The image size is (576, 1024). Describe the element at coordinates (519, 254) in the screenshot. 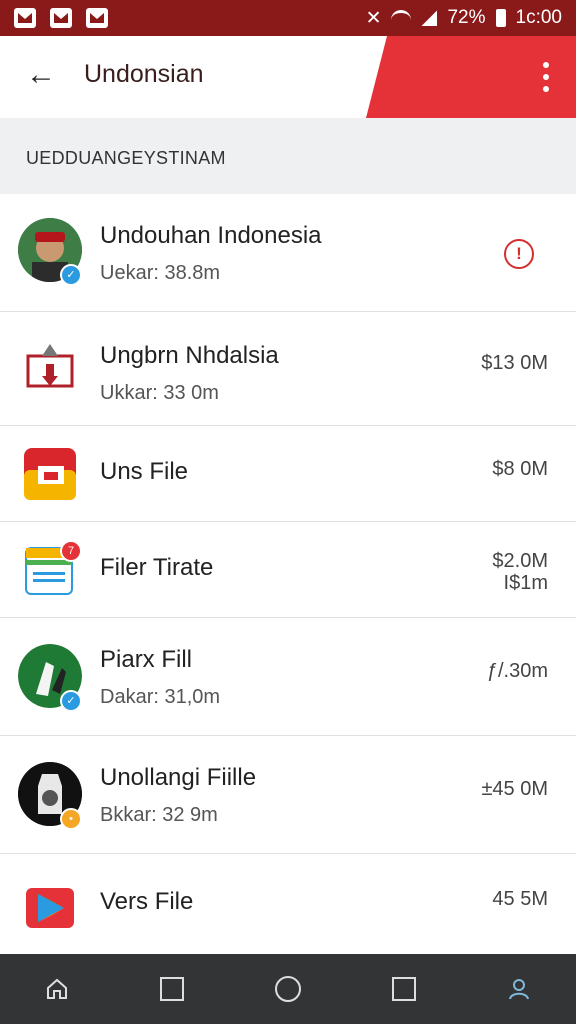

I see `warning-icon: !` at that location.